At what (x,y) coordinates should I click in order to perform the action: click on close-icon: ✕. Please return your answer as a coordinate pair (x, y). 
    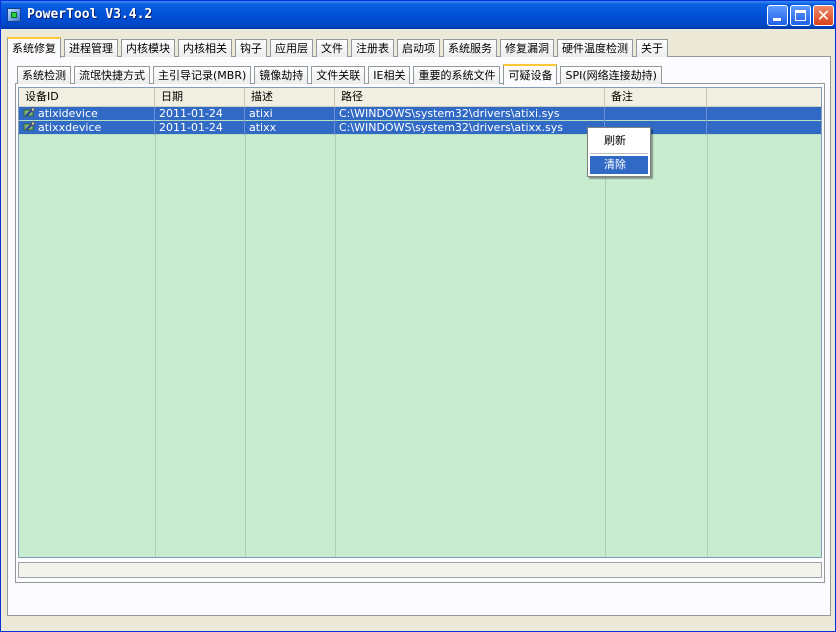
    Looking at the image, I should click on (823, 15).